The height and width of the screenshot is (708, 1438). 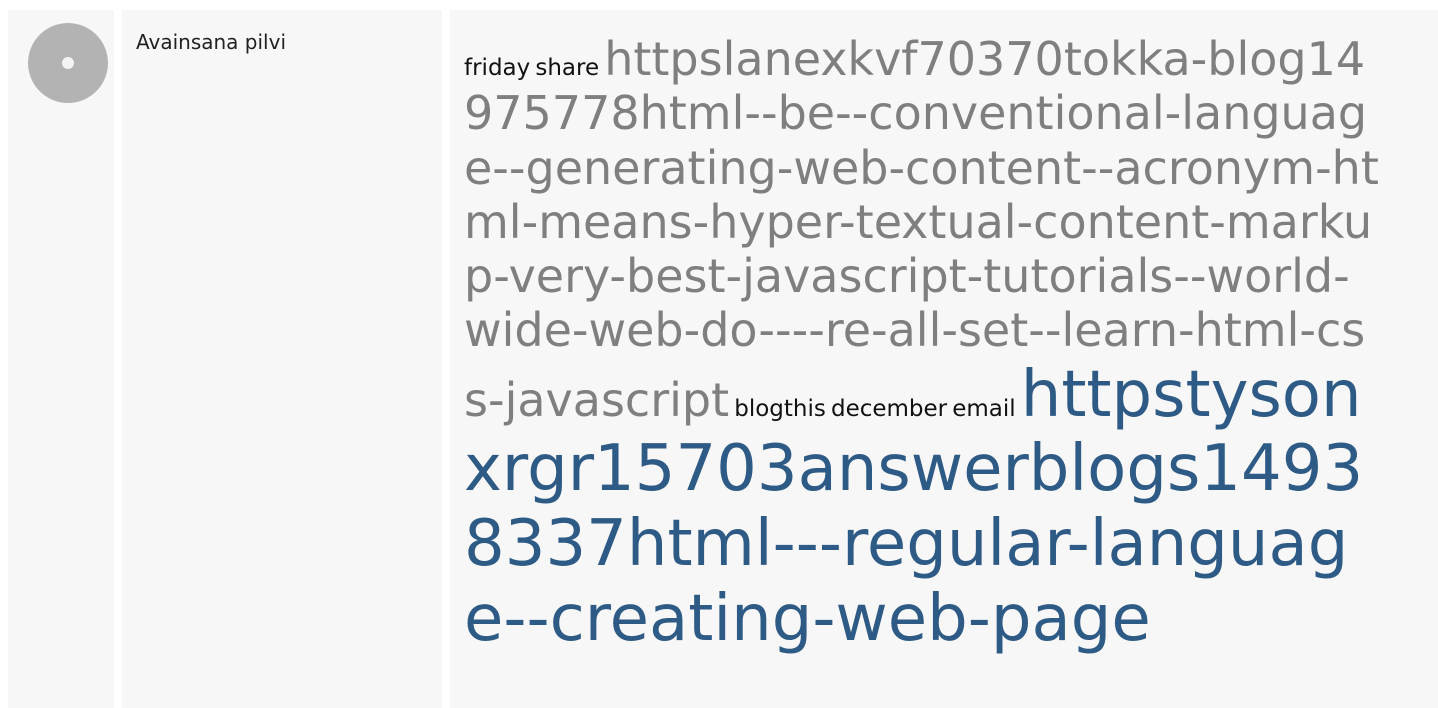 What do you see at coordinates (497, 68) in the screenshot?
I see `keyword-link: friday` at bounding box center [497, 68].